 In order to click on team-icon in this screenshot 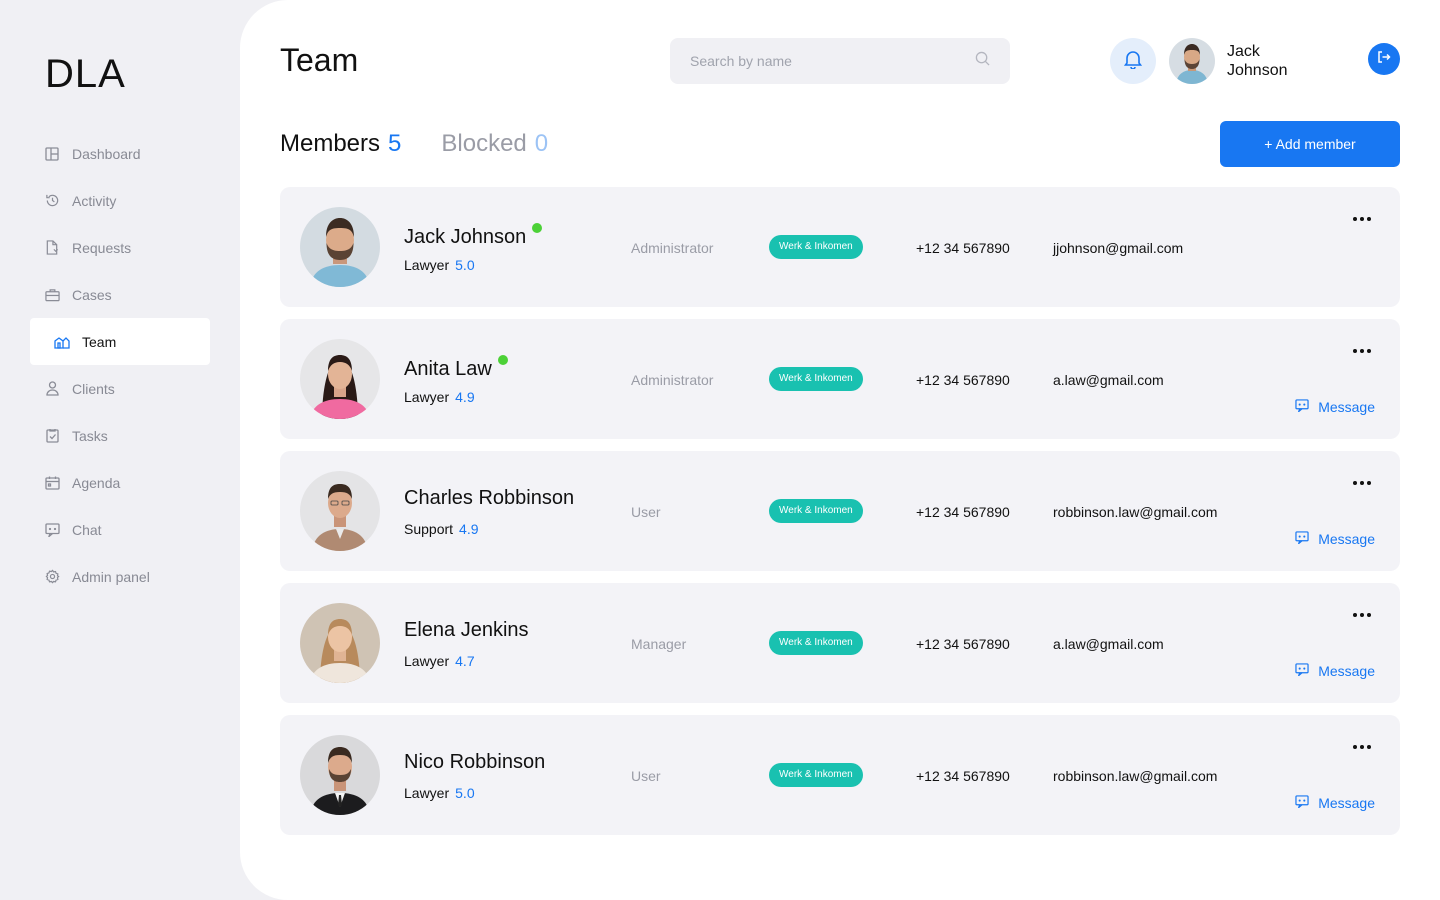, I will do `click(62, 342)`.